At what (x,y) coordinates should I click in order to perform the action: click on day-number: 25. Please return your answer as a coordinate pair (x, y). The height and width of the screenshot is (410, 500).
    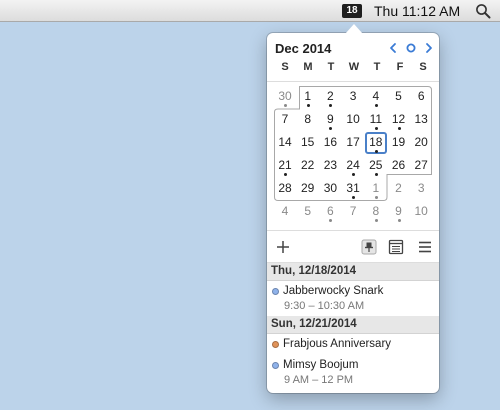
    Looking at the image, I should click on (376, 165).